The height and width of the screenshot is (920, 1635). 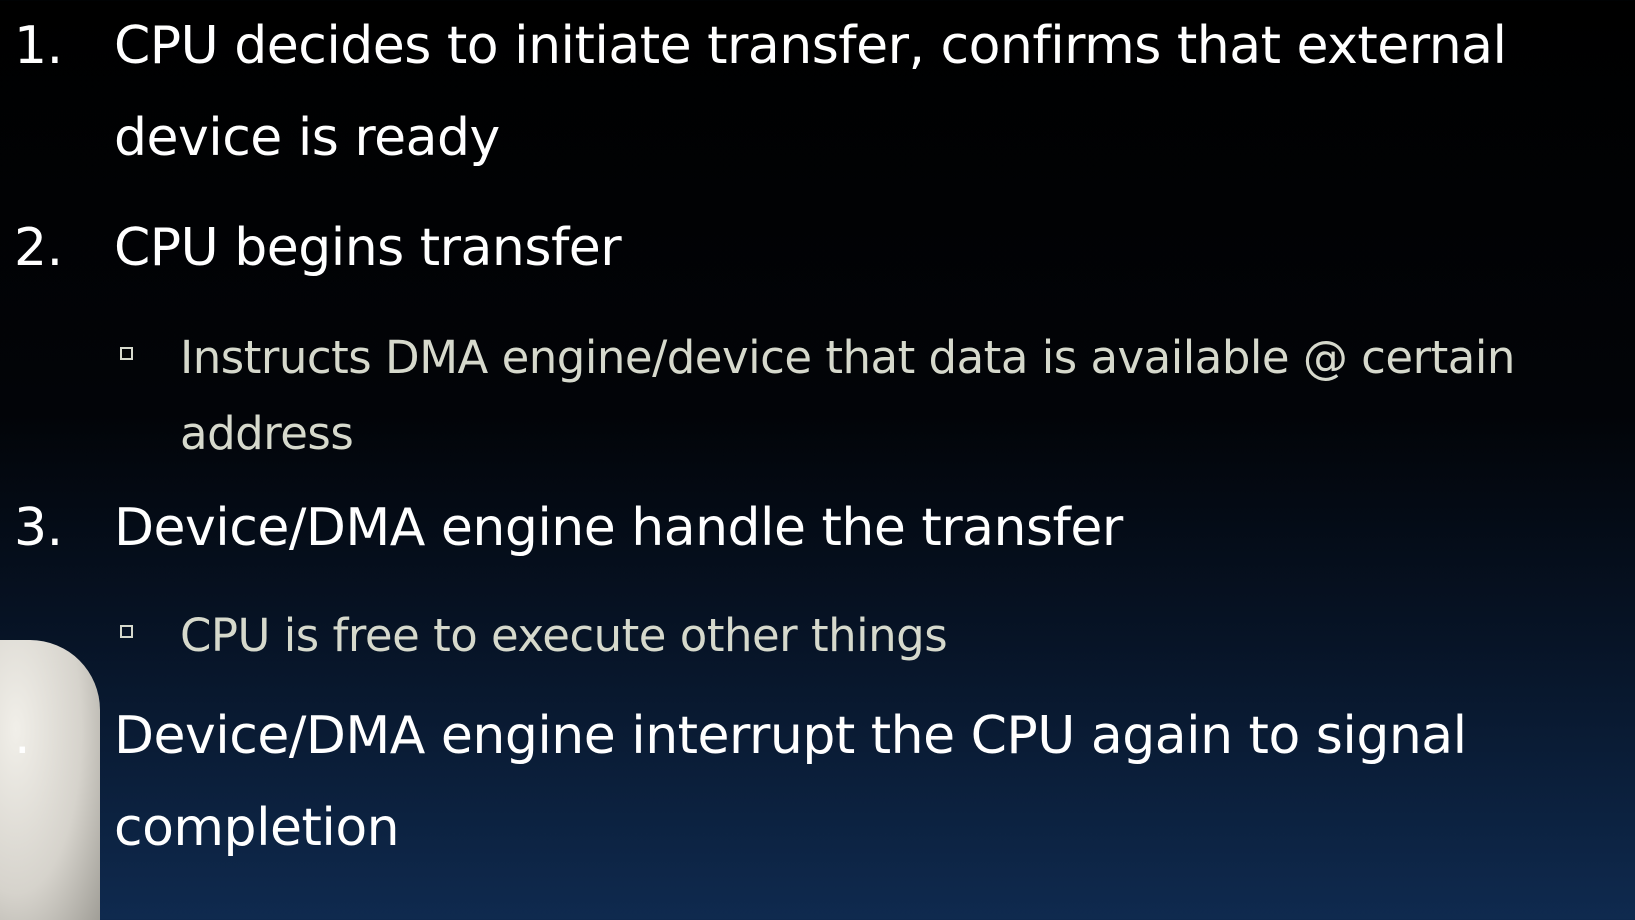 What do you see at coordinates (618, 528) in the screenshot?
I see `list-text-3: Device/DMA engine handle the transfer` at bounding box center [618, 528].